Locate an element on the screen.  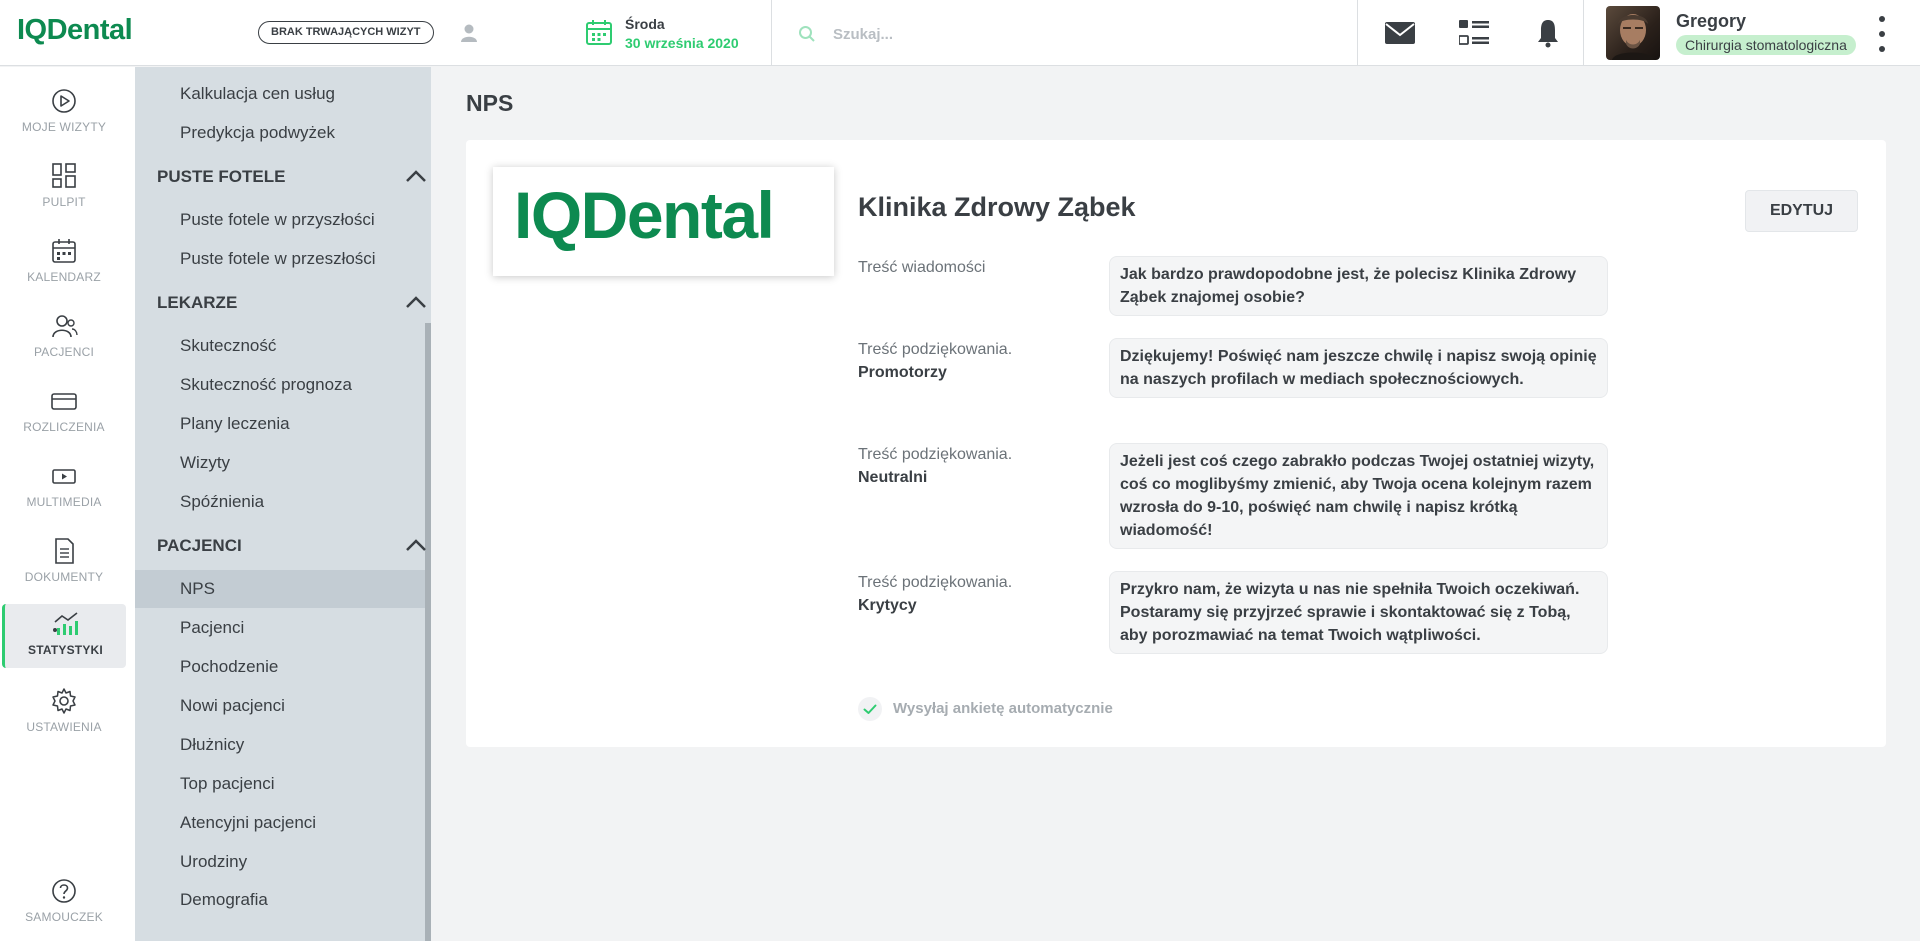
nav-item-calendar: KALENDARZ is located at coordinates (64, 263).